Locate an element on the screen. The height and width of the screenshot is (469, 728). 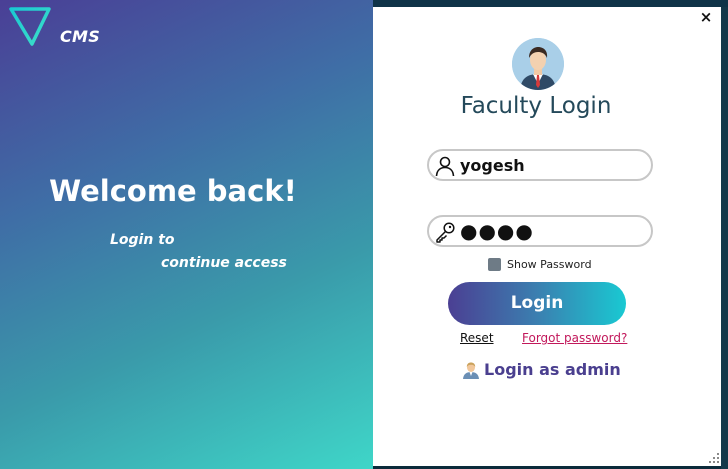
close-button: × is located at coordinates (706, 17).